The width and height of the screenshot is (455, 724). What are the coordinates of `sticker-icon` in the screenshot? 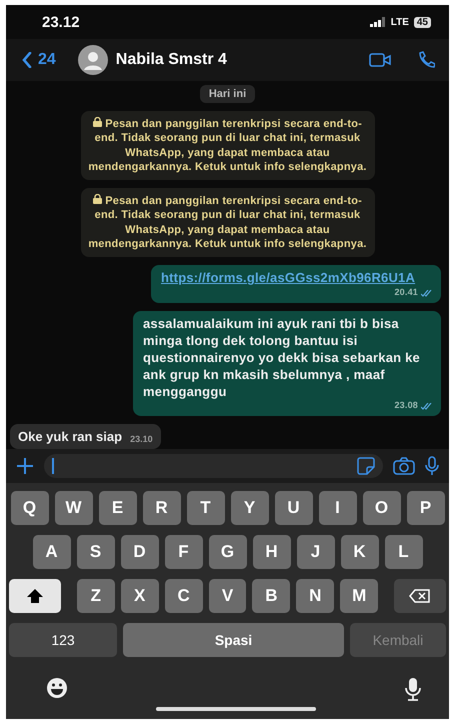 It's located at (366, 466).